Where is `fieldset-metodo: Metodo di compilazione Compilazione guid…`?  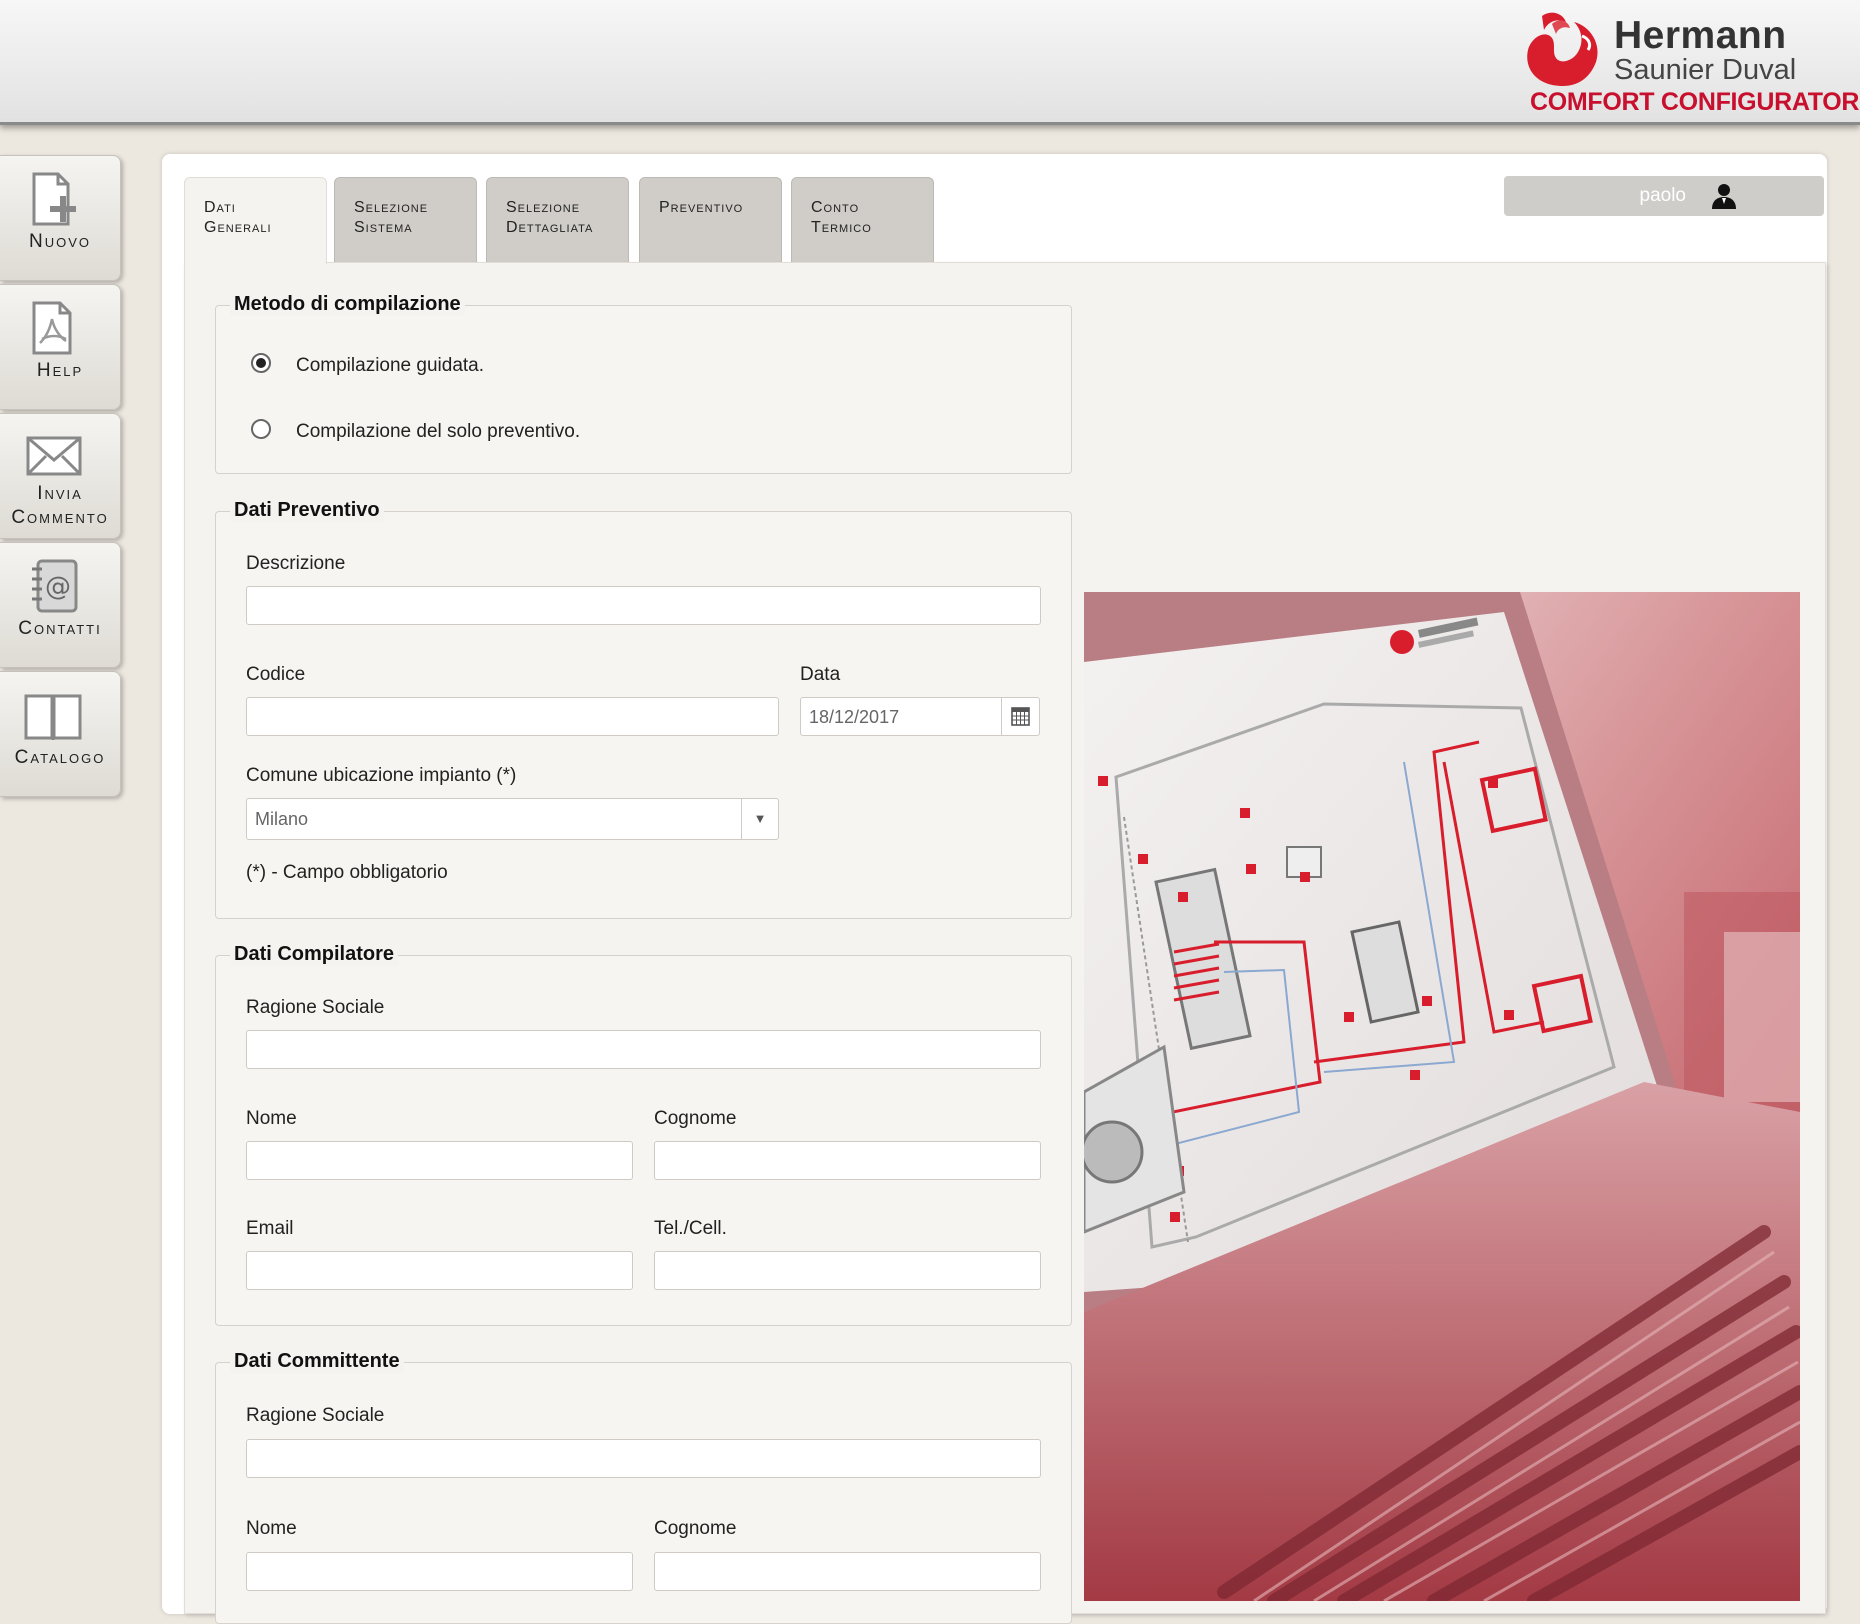
fieldset-metodo: Metodo di compilazione Compilazione guid… is located at coordinates (643, 383).